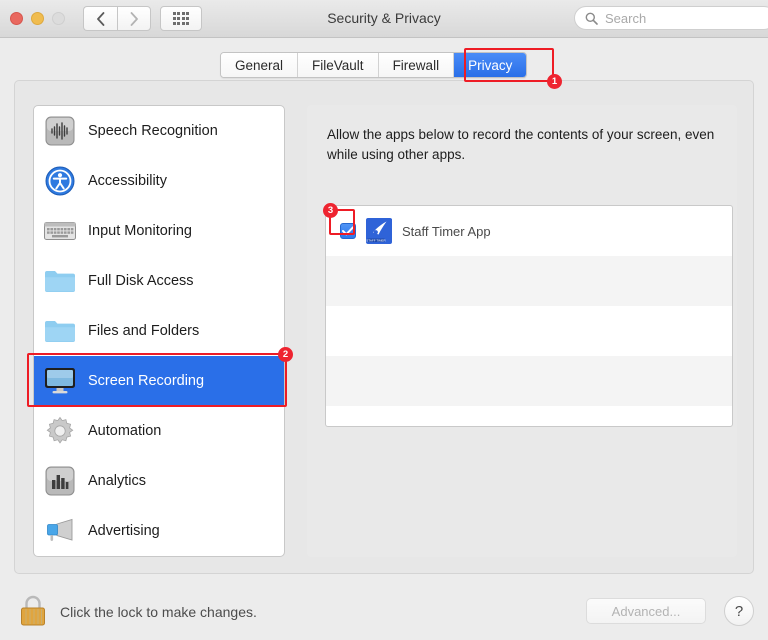  Describe the element at coordinates (379, 231) in the screenshot. I see `staff-timer-app-icon: STAFF TIMER` at that location.